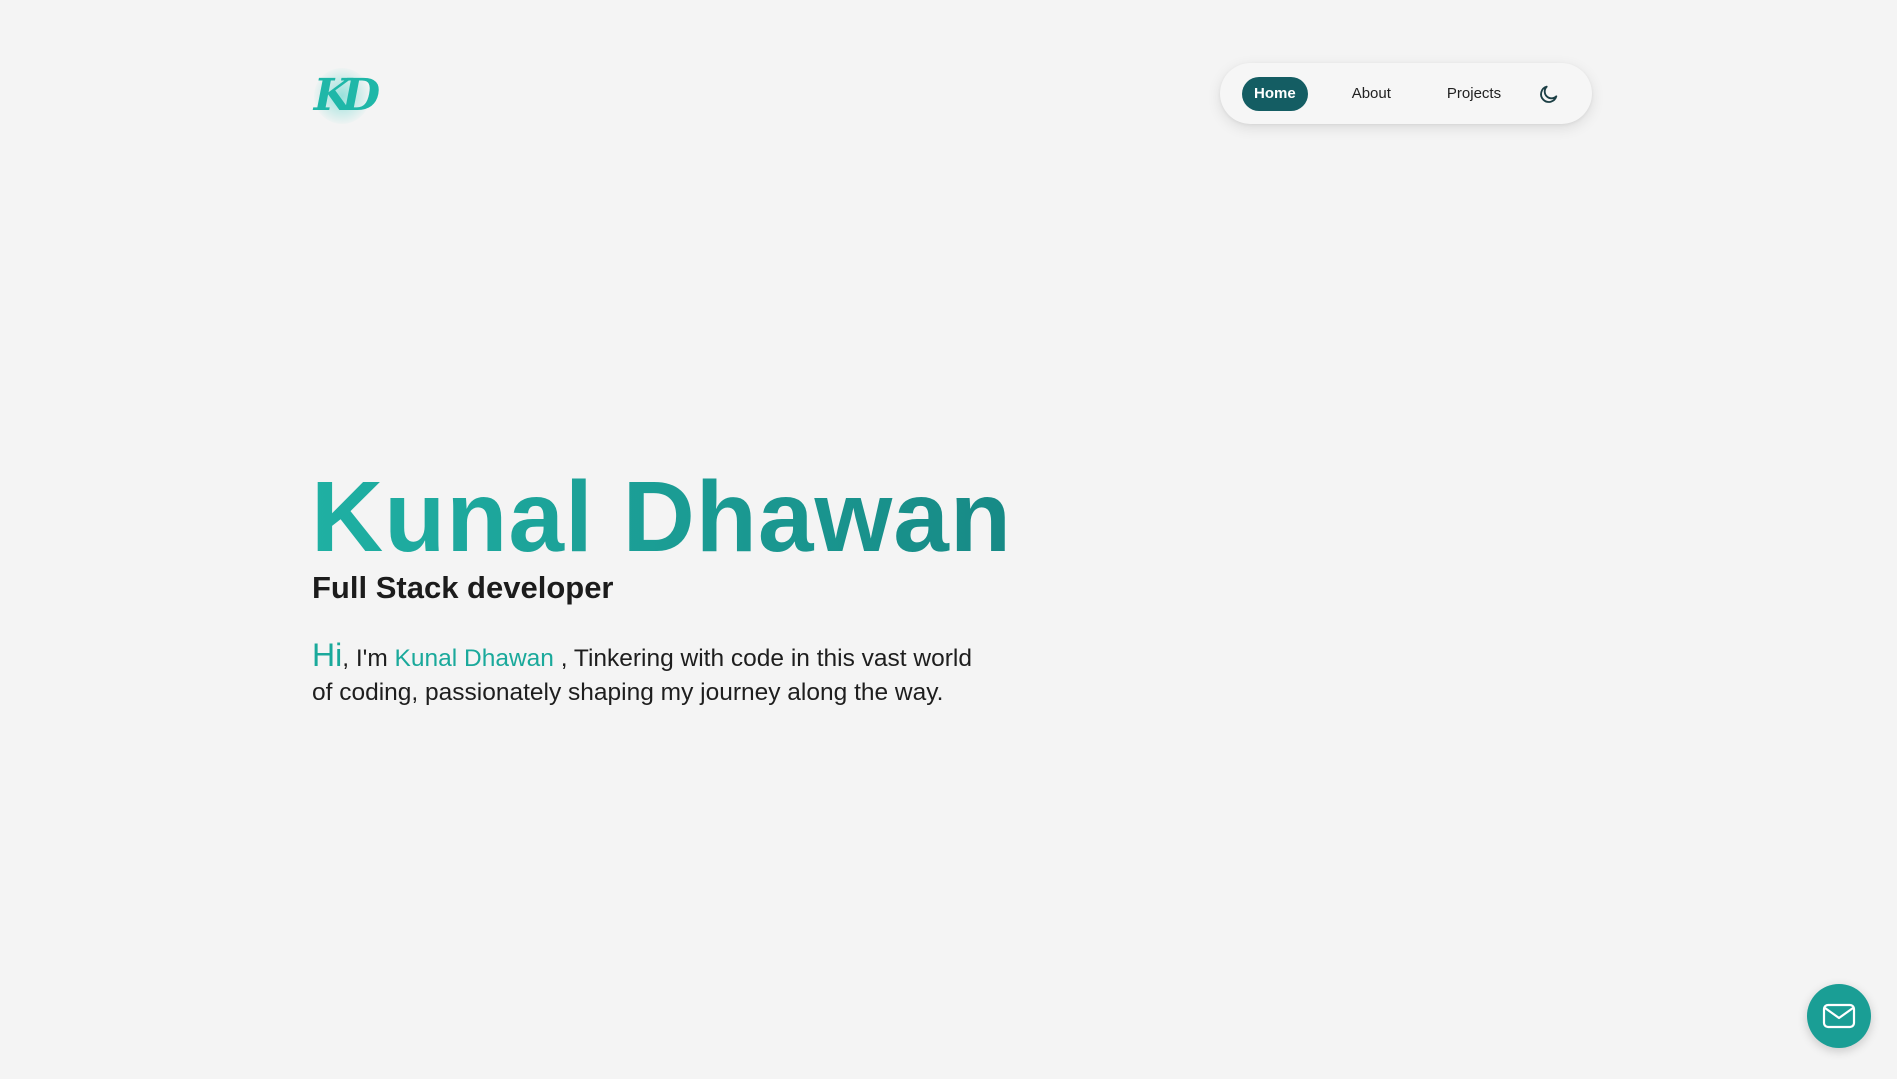 Image resolution: width=1897 pixels, height=1079 pixels. What do you see at coordinates (1474, 94) in the screenshot?
I see `nav-projects: Projects` at bounding box center [1474, 94].